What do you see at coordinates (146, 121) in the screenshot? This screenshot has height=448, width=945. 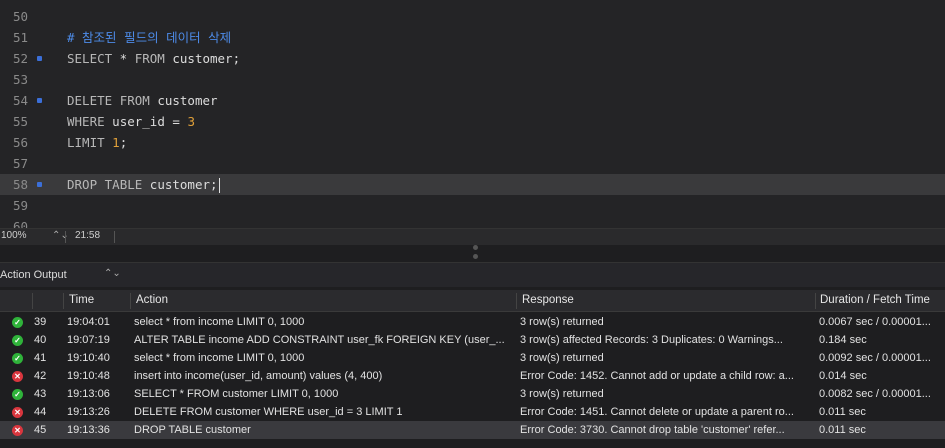 I see `code-token: user_id =` at bounding box center [146, 121].